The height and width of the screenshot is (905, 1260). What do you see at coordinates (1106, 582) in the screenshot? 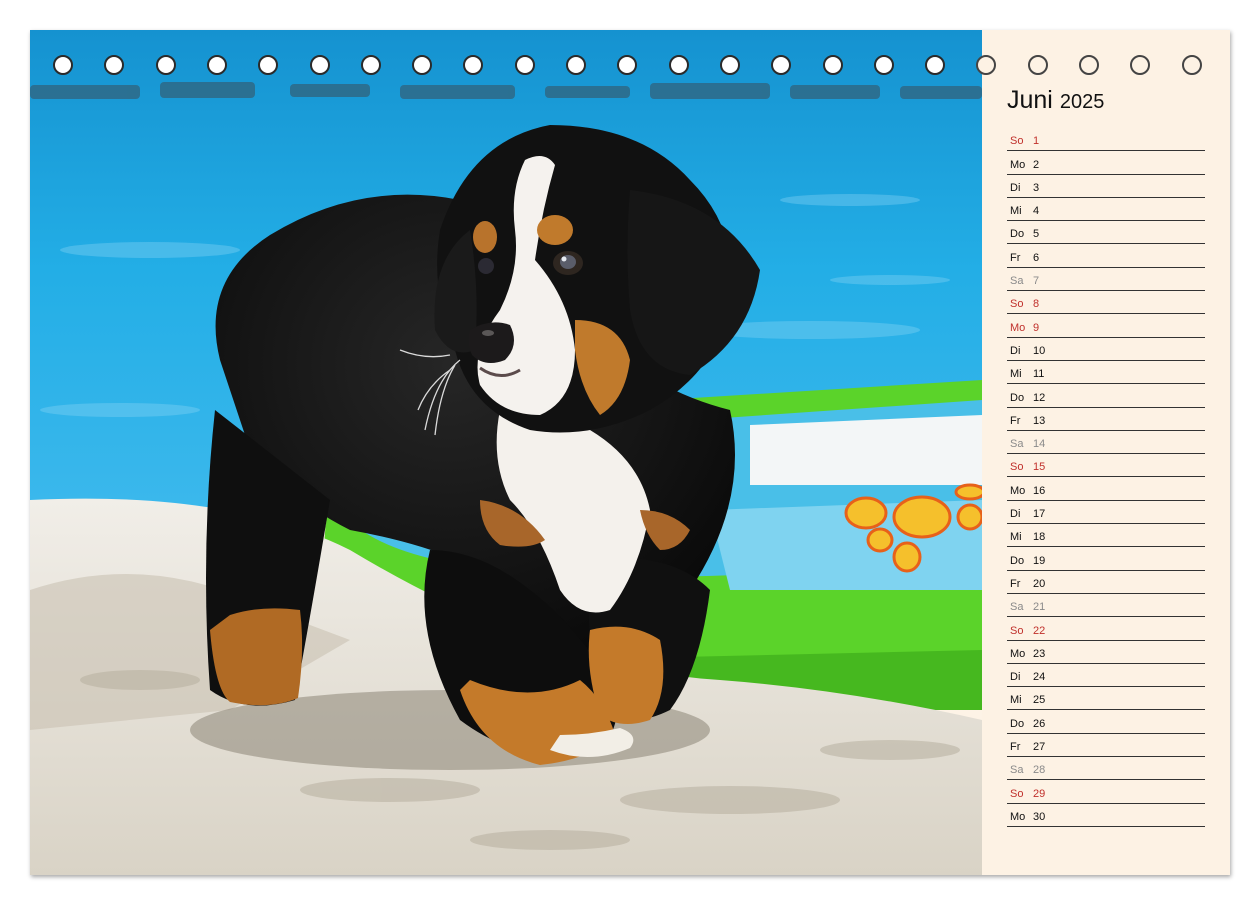
I see `day-row: Fr 20` at bounding box center [1106, 582].